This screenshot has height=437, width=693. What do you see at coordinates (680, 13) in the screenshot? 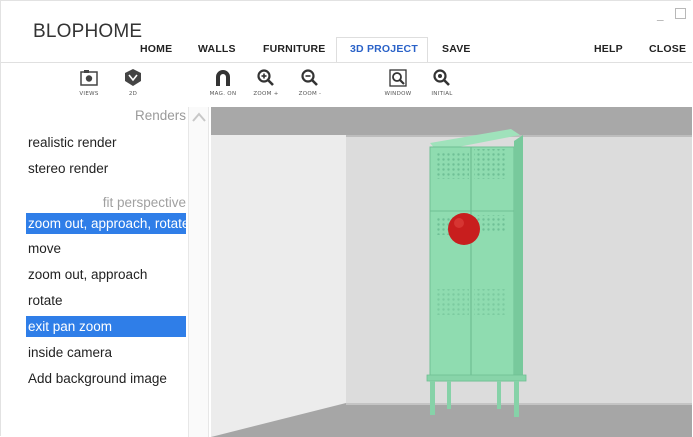
I see `maximize-button` at bounding box center [680, 13].